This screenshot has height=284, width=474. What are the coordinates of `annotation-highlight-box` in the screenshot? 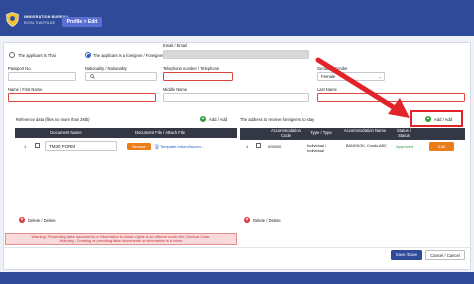 It's located at (436, 118).